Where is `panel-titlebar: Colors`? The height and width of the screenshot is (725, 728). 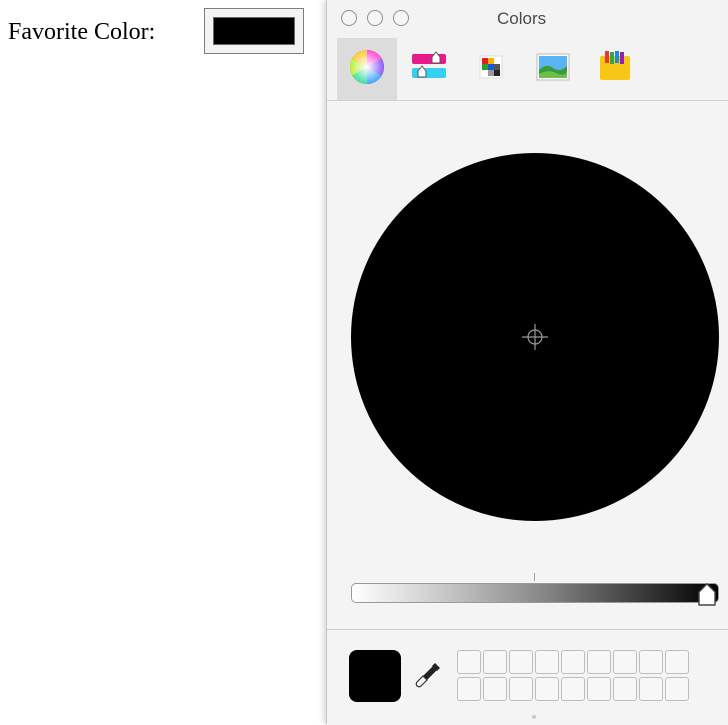
panel-titlebar: Colors is located at coordinates (527, 50).